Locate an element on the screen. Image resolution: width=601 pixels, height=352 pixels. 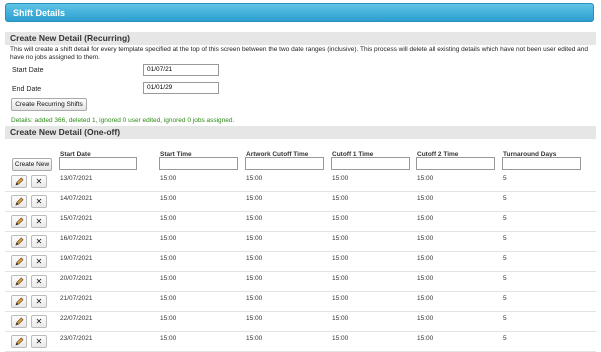
table-row: ✕ 20/07/2021 15:00 15:00 15:00 15:00 5 is located at coordinates (300, 282).